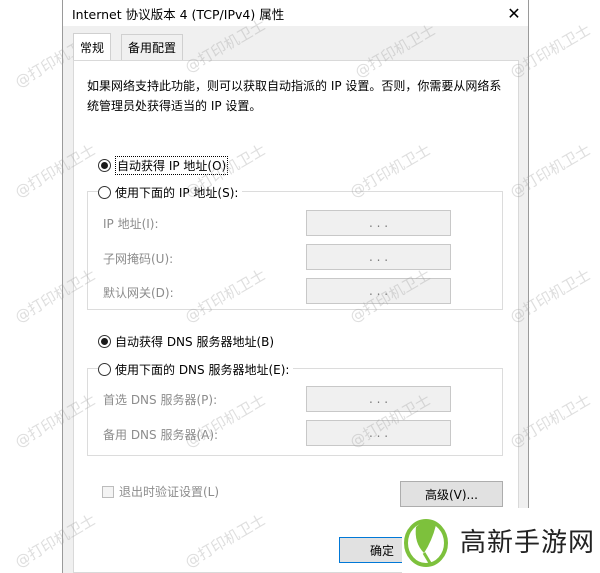 The width and height of the screenshot is (600, 573). I want to click on window-border-left, so click(62, 286).